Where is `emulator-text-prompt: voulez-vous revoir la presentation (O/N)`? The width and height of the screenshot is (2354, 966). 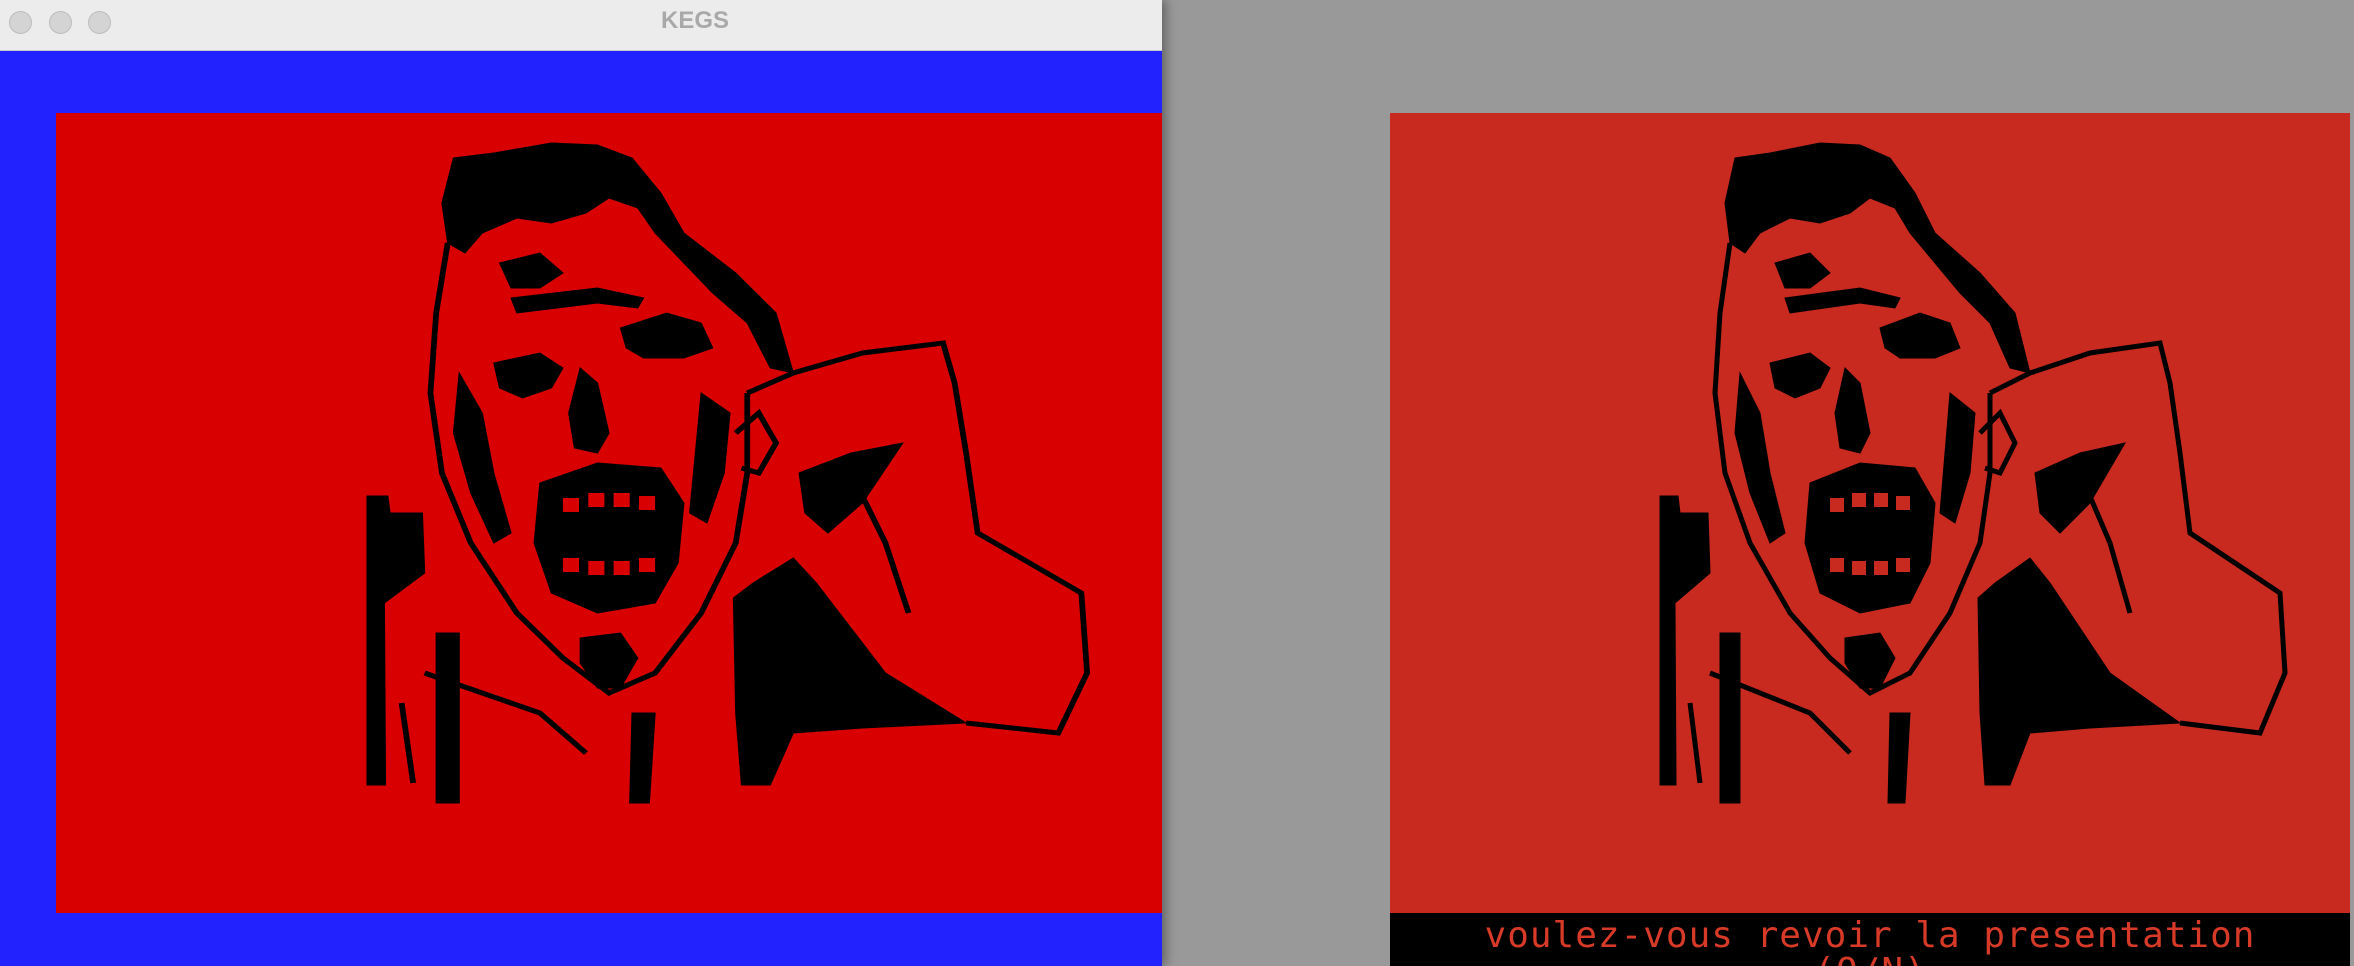
emulator-text-prompt: voulez-vous revoir la presentation (O/N) is located at coordinates (1870, 939).